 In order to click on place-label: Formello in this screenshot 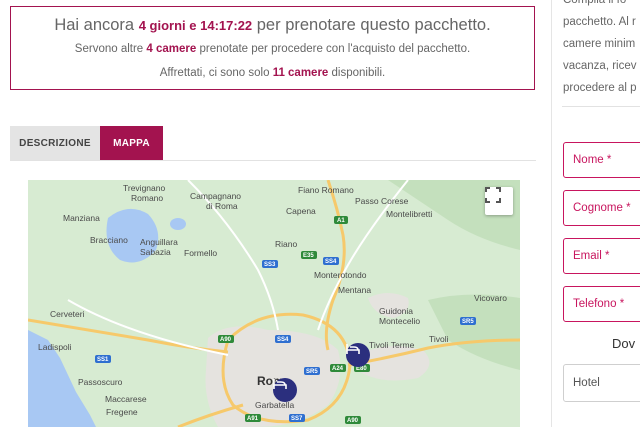, I will do `click(200, 253)`.